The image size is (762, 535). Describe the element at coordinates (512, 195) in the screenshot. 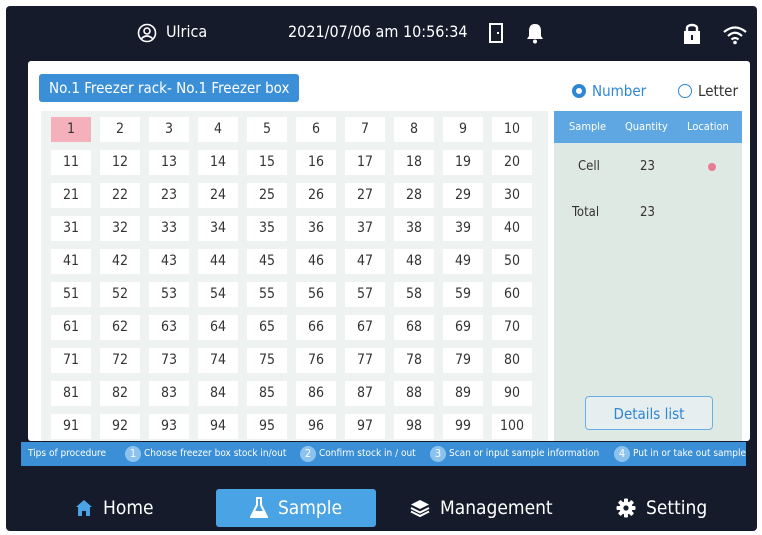

I see `grid-cell: 30` at that location.